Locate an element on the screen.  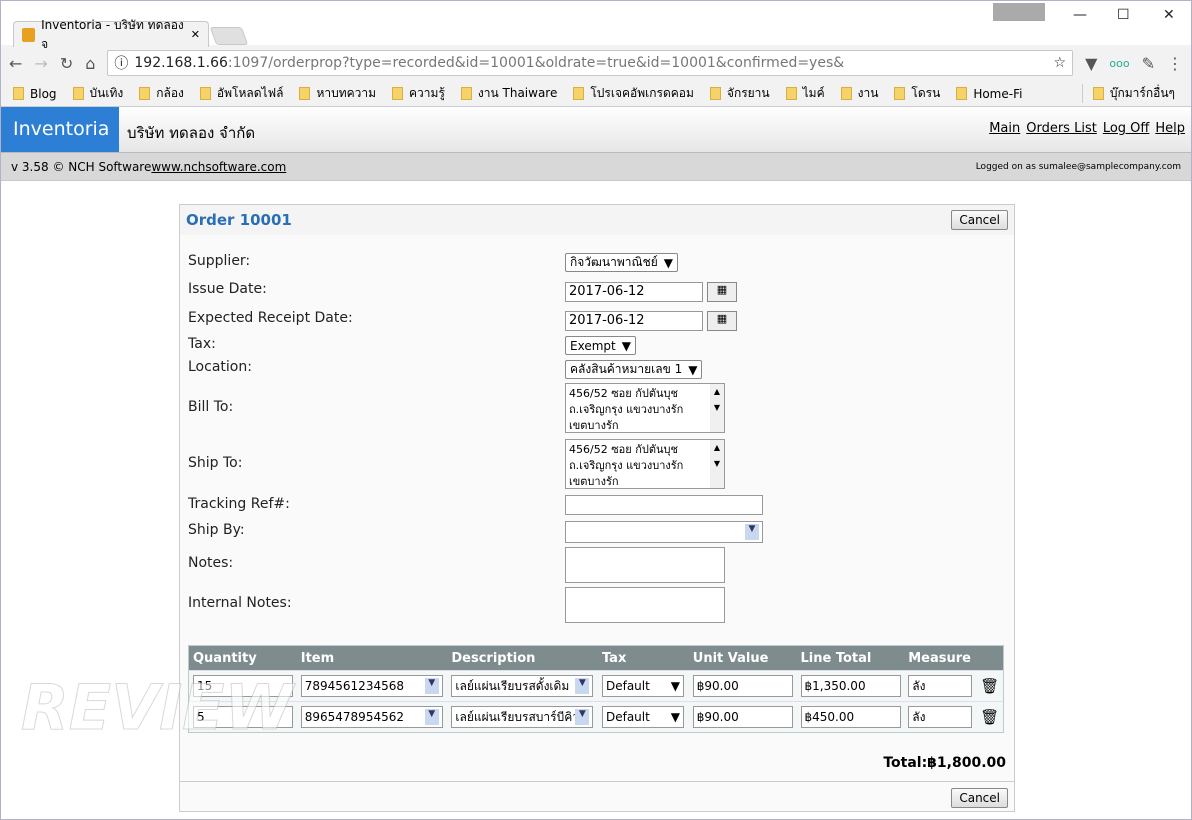
extension-icon: ooo is located at coordinates (1119, 63).